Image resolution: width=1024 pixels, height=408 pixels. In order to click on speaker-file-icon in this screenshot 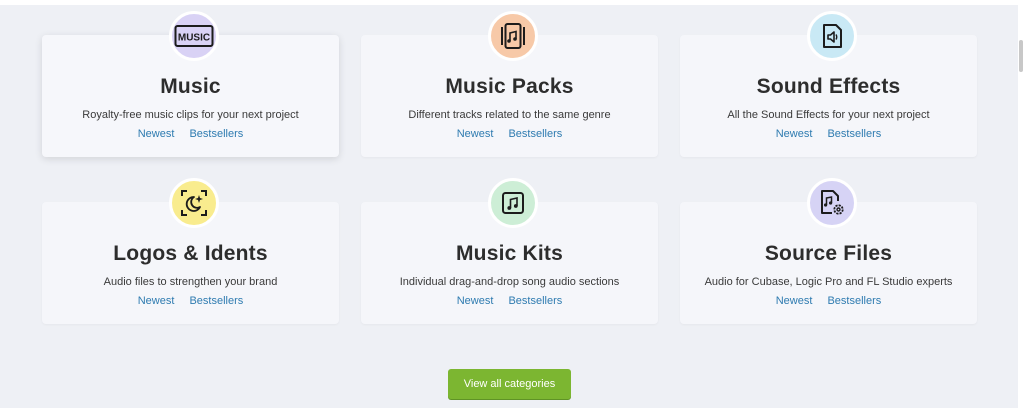, I will do `click(831, 36)`.